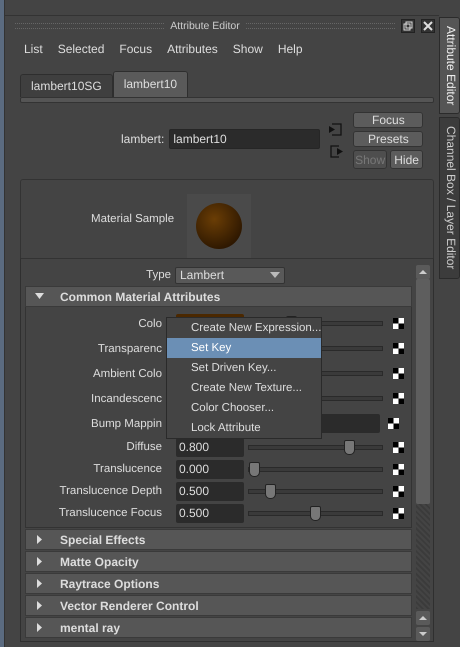 The height and width of the screenshot is (647, 460). What do you see at coordinates (33, 53) in the screenshot?
I see `menu-item: List` at bounding box center [33, 53].